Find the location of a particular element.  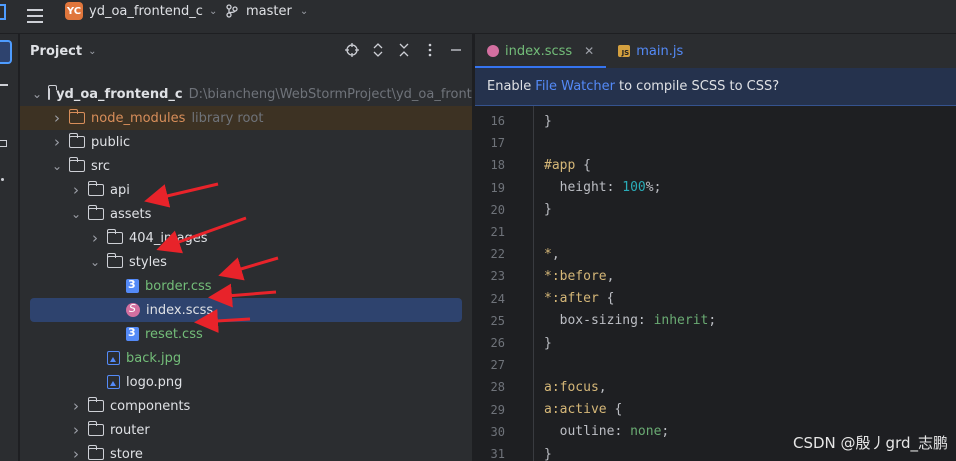

tree-item-label: 404_images is located at coordinates (168, 238).